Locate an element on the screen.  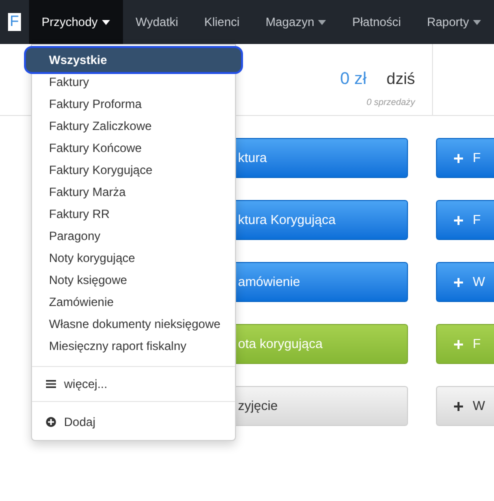
document-button: ktura Korygująca is located at coordinates (322, 220).